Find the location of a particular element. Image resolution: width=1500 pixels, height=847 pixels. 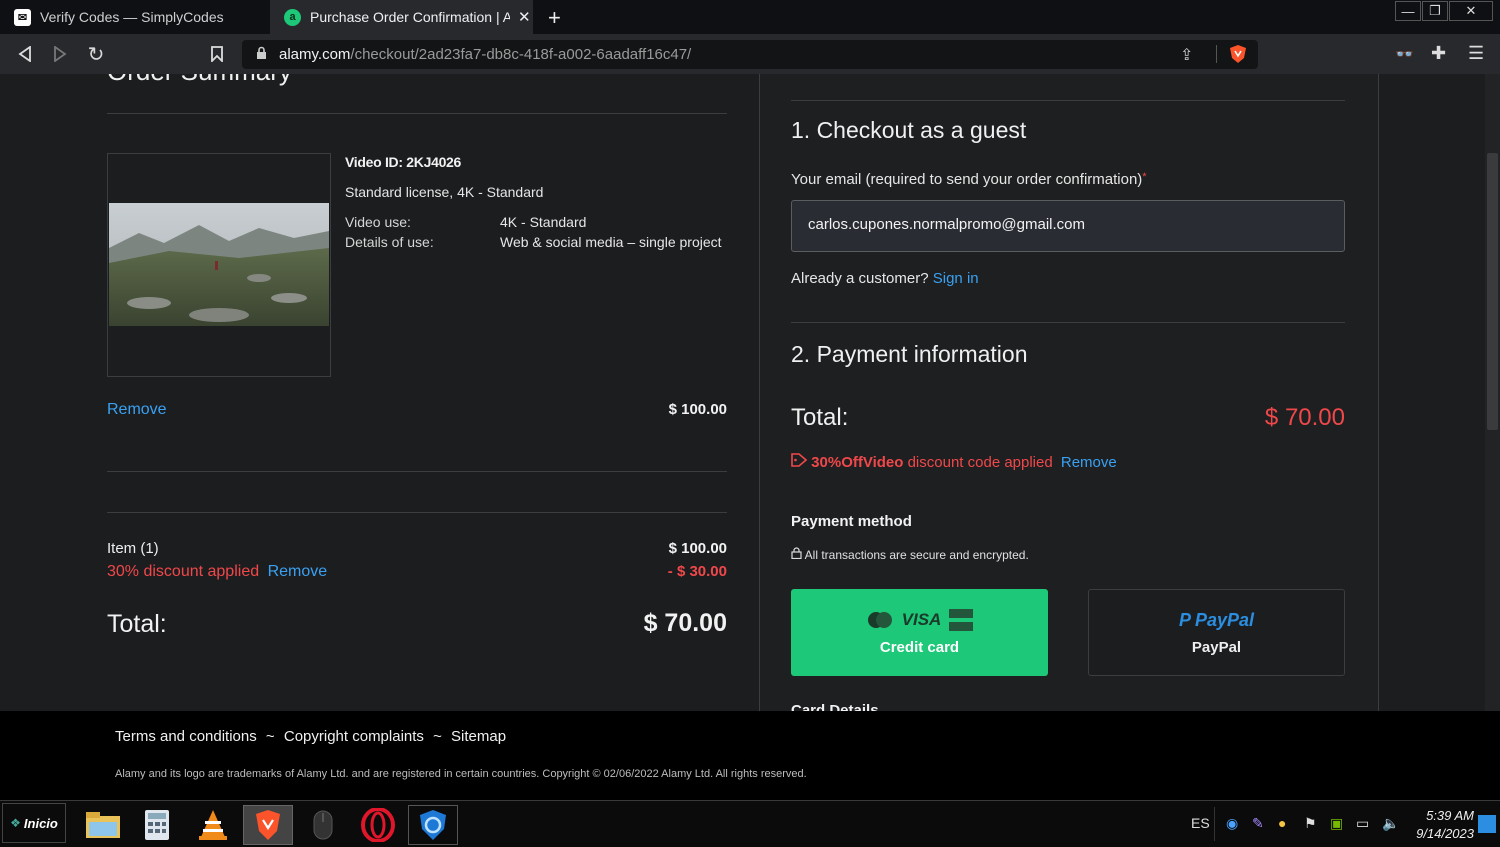

remove-code-link: Remove is located at coordinates (1089, 462).